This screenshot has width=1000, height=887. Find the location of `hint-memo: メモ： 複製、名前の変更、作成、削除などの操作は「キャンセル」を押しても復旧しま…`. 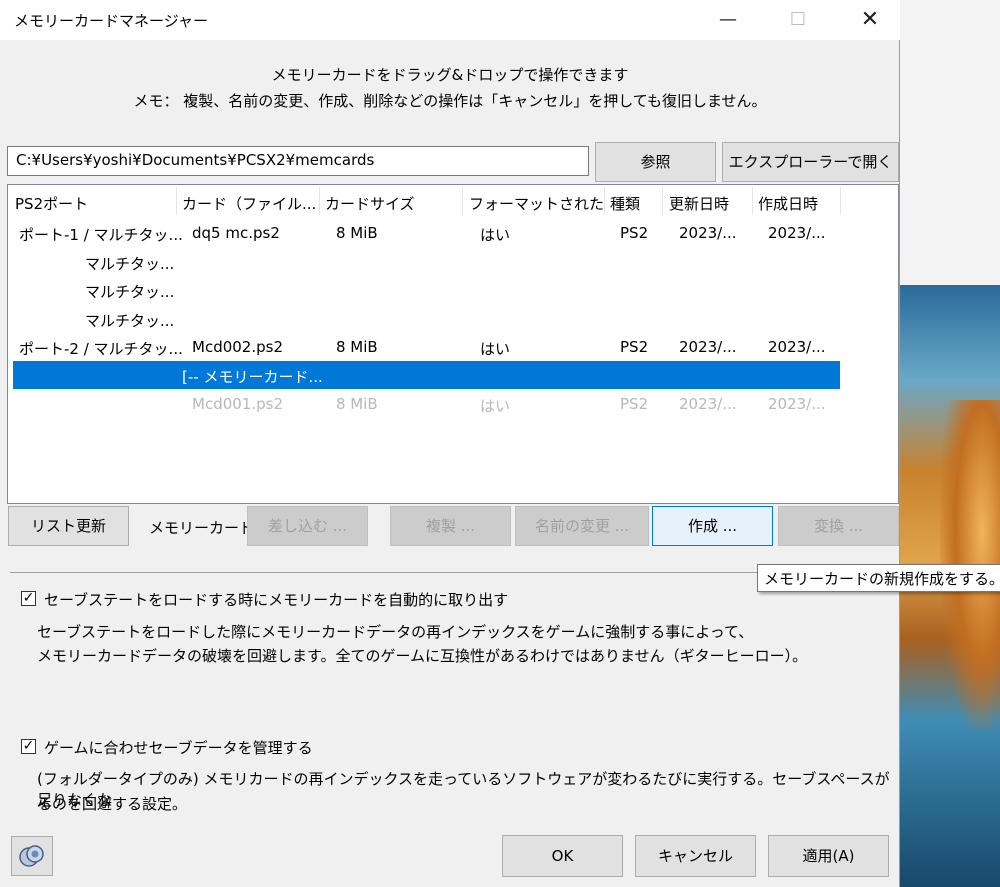

hint-memo: メモ： 複製、名前の変更、作成、削除などの操作は「キャンセル」を押しても復旧しま… is located at coordinates (450, 101).